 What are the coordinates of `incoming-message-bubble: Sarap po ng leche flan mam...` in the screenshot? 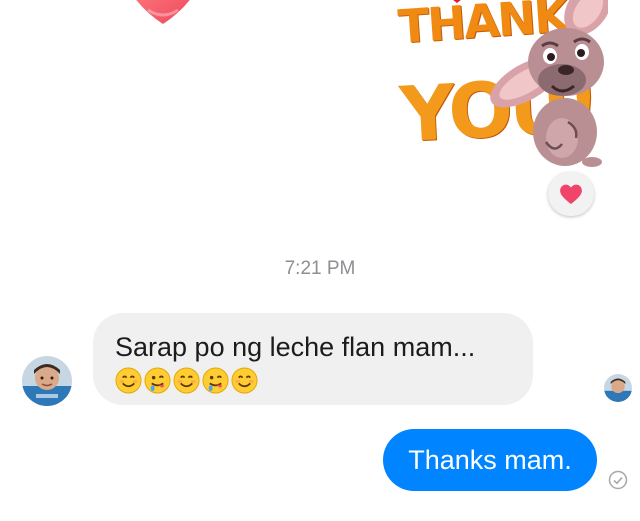 It's located at (313, 359).